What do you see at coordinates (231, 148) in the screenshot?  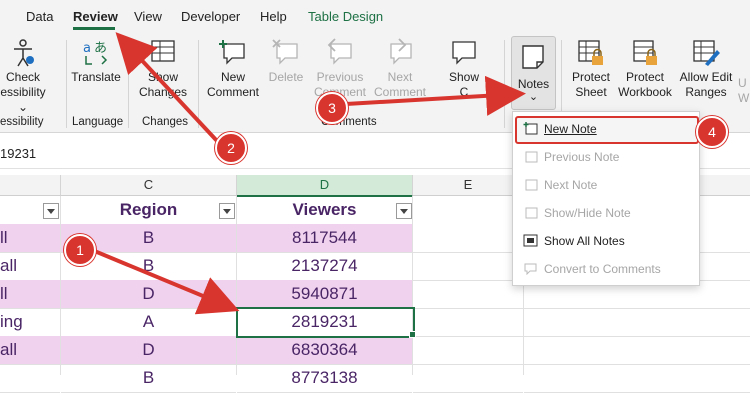 I see `callout-badge-2: 2` at bounding box center [231, 148].